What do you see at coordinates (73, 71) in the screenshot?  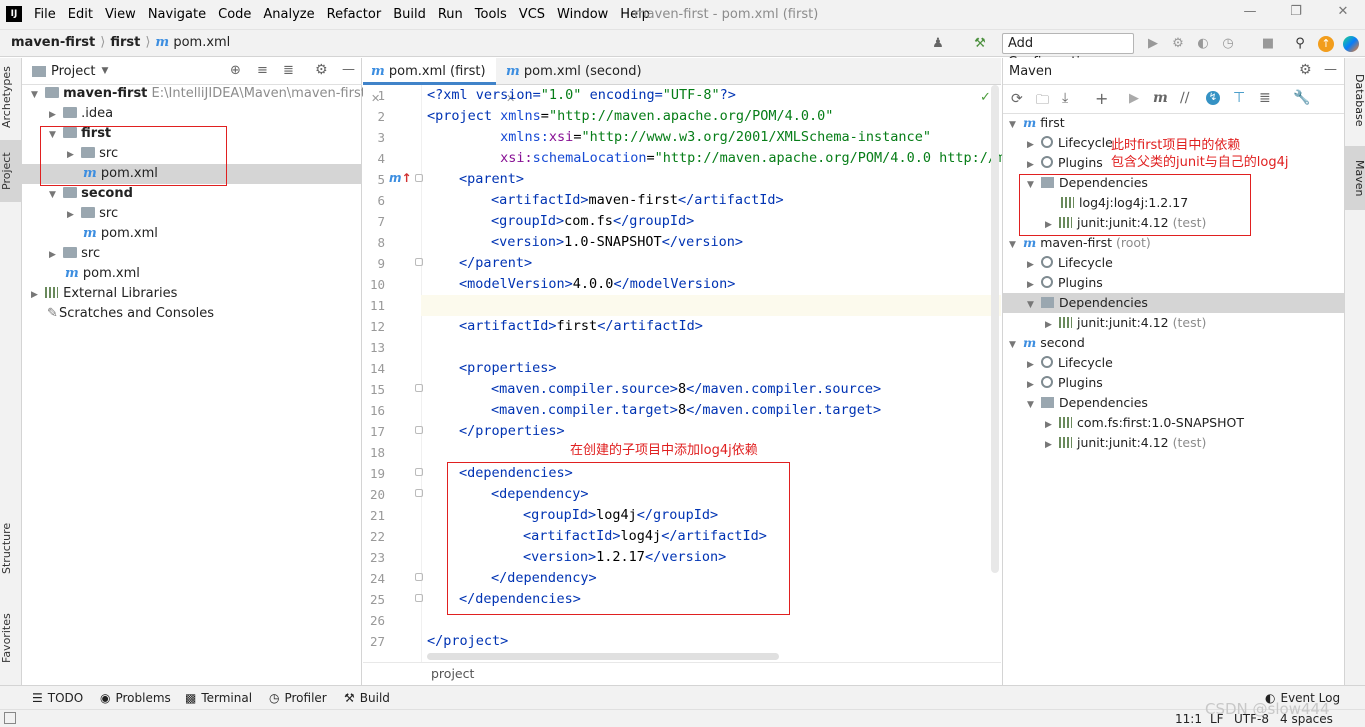 I see `project-view-select: Project` at bounding box center [73, 71].